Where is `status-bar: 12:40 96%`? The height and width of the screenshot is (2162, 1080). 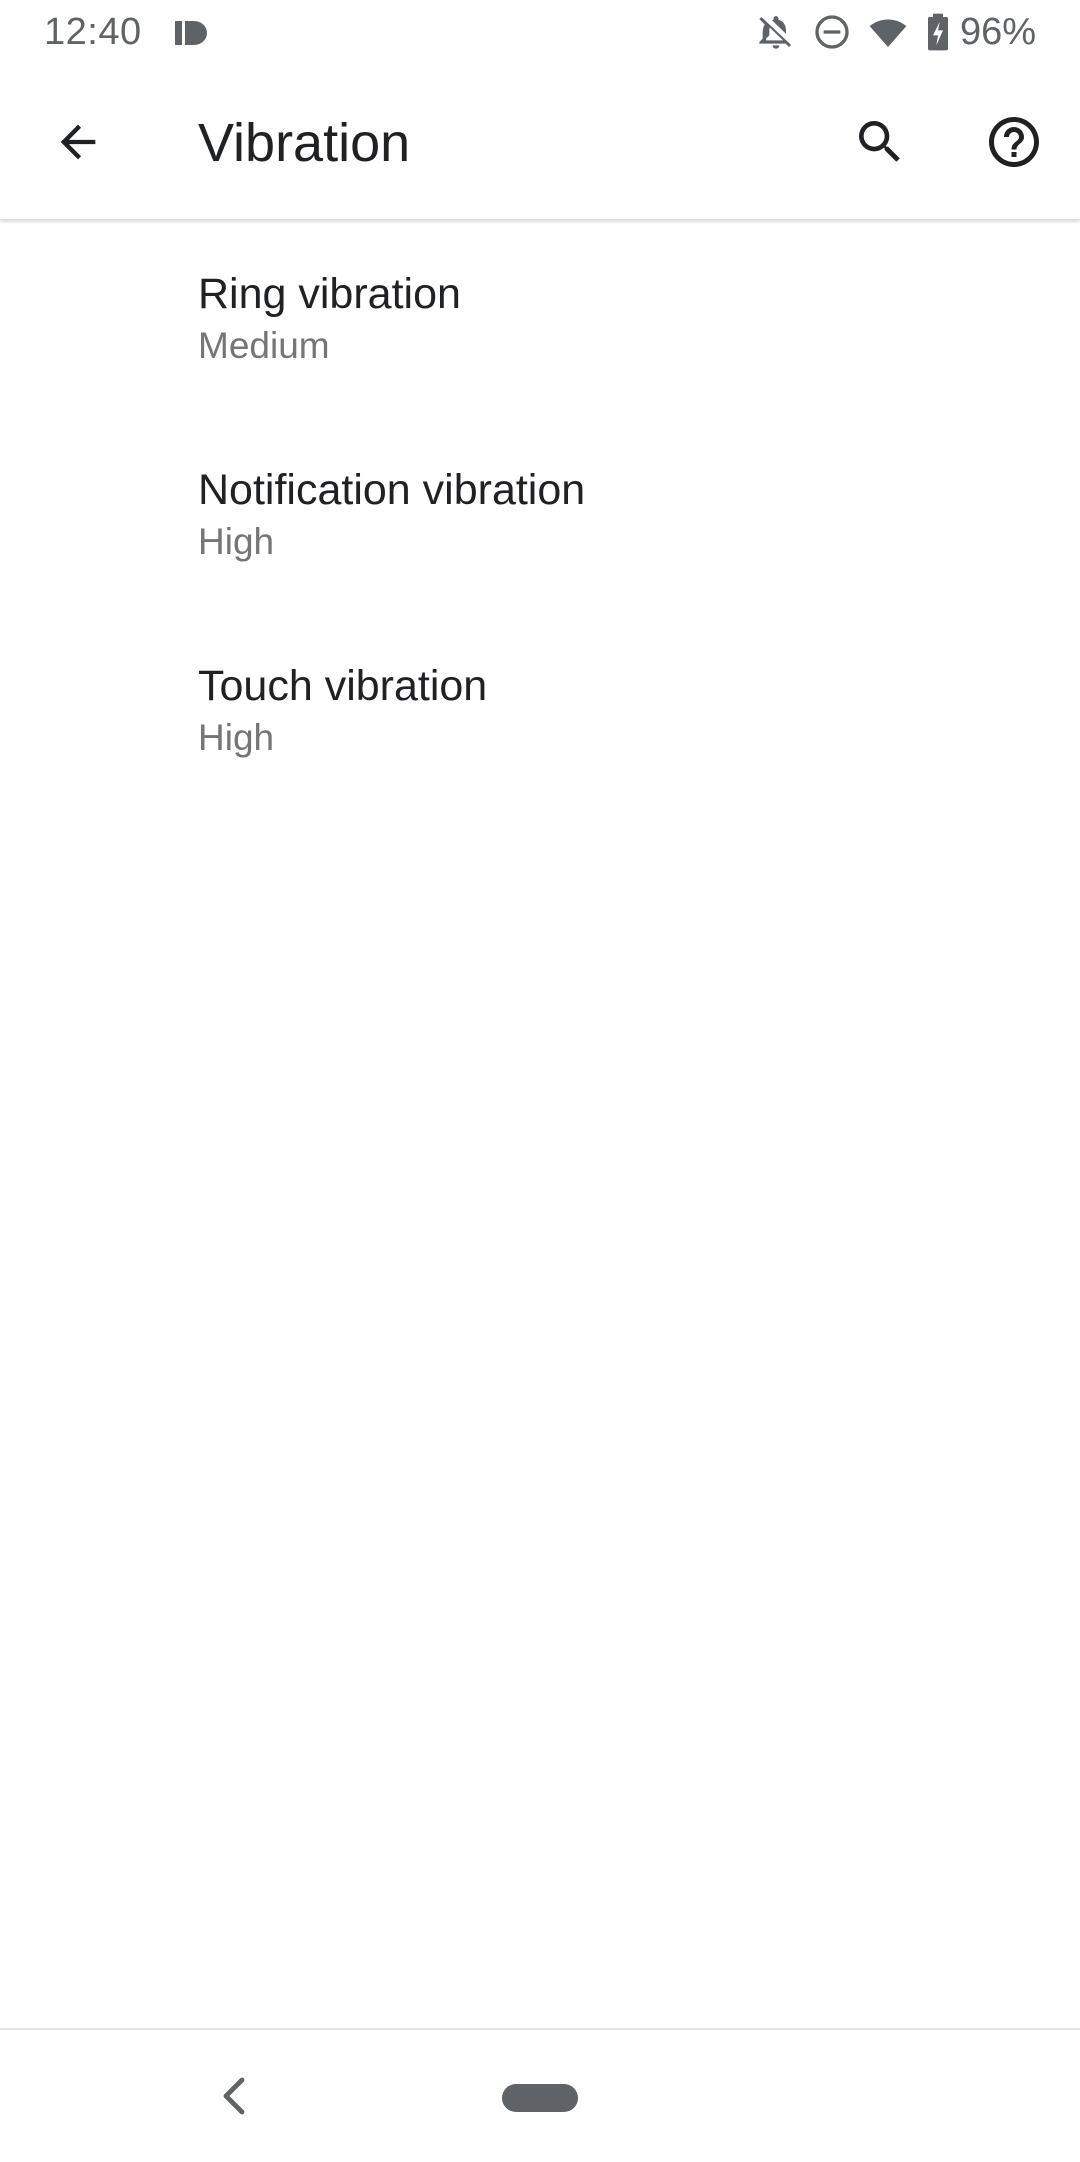
status-bar: 12:40 96% is located at coordinates (540, 33).